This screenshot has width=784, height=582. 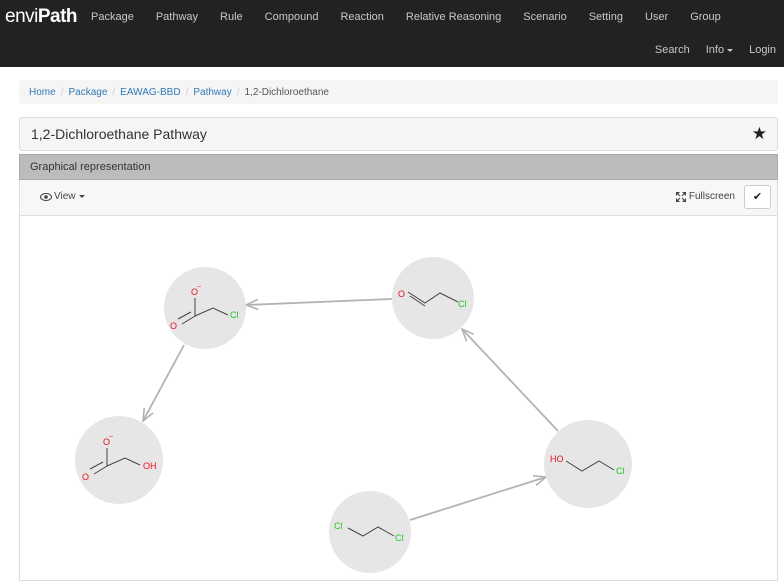 What do you see at coordinates (370, 532) in the screenshot?
I see `node-dichloroethane: Cl Cl` at bounding box center [370, 532].